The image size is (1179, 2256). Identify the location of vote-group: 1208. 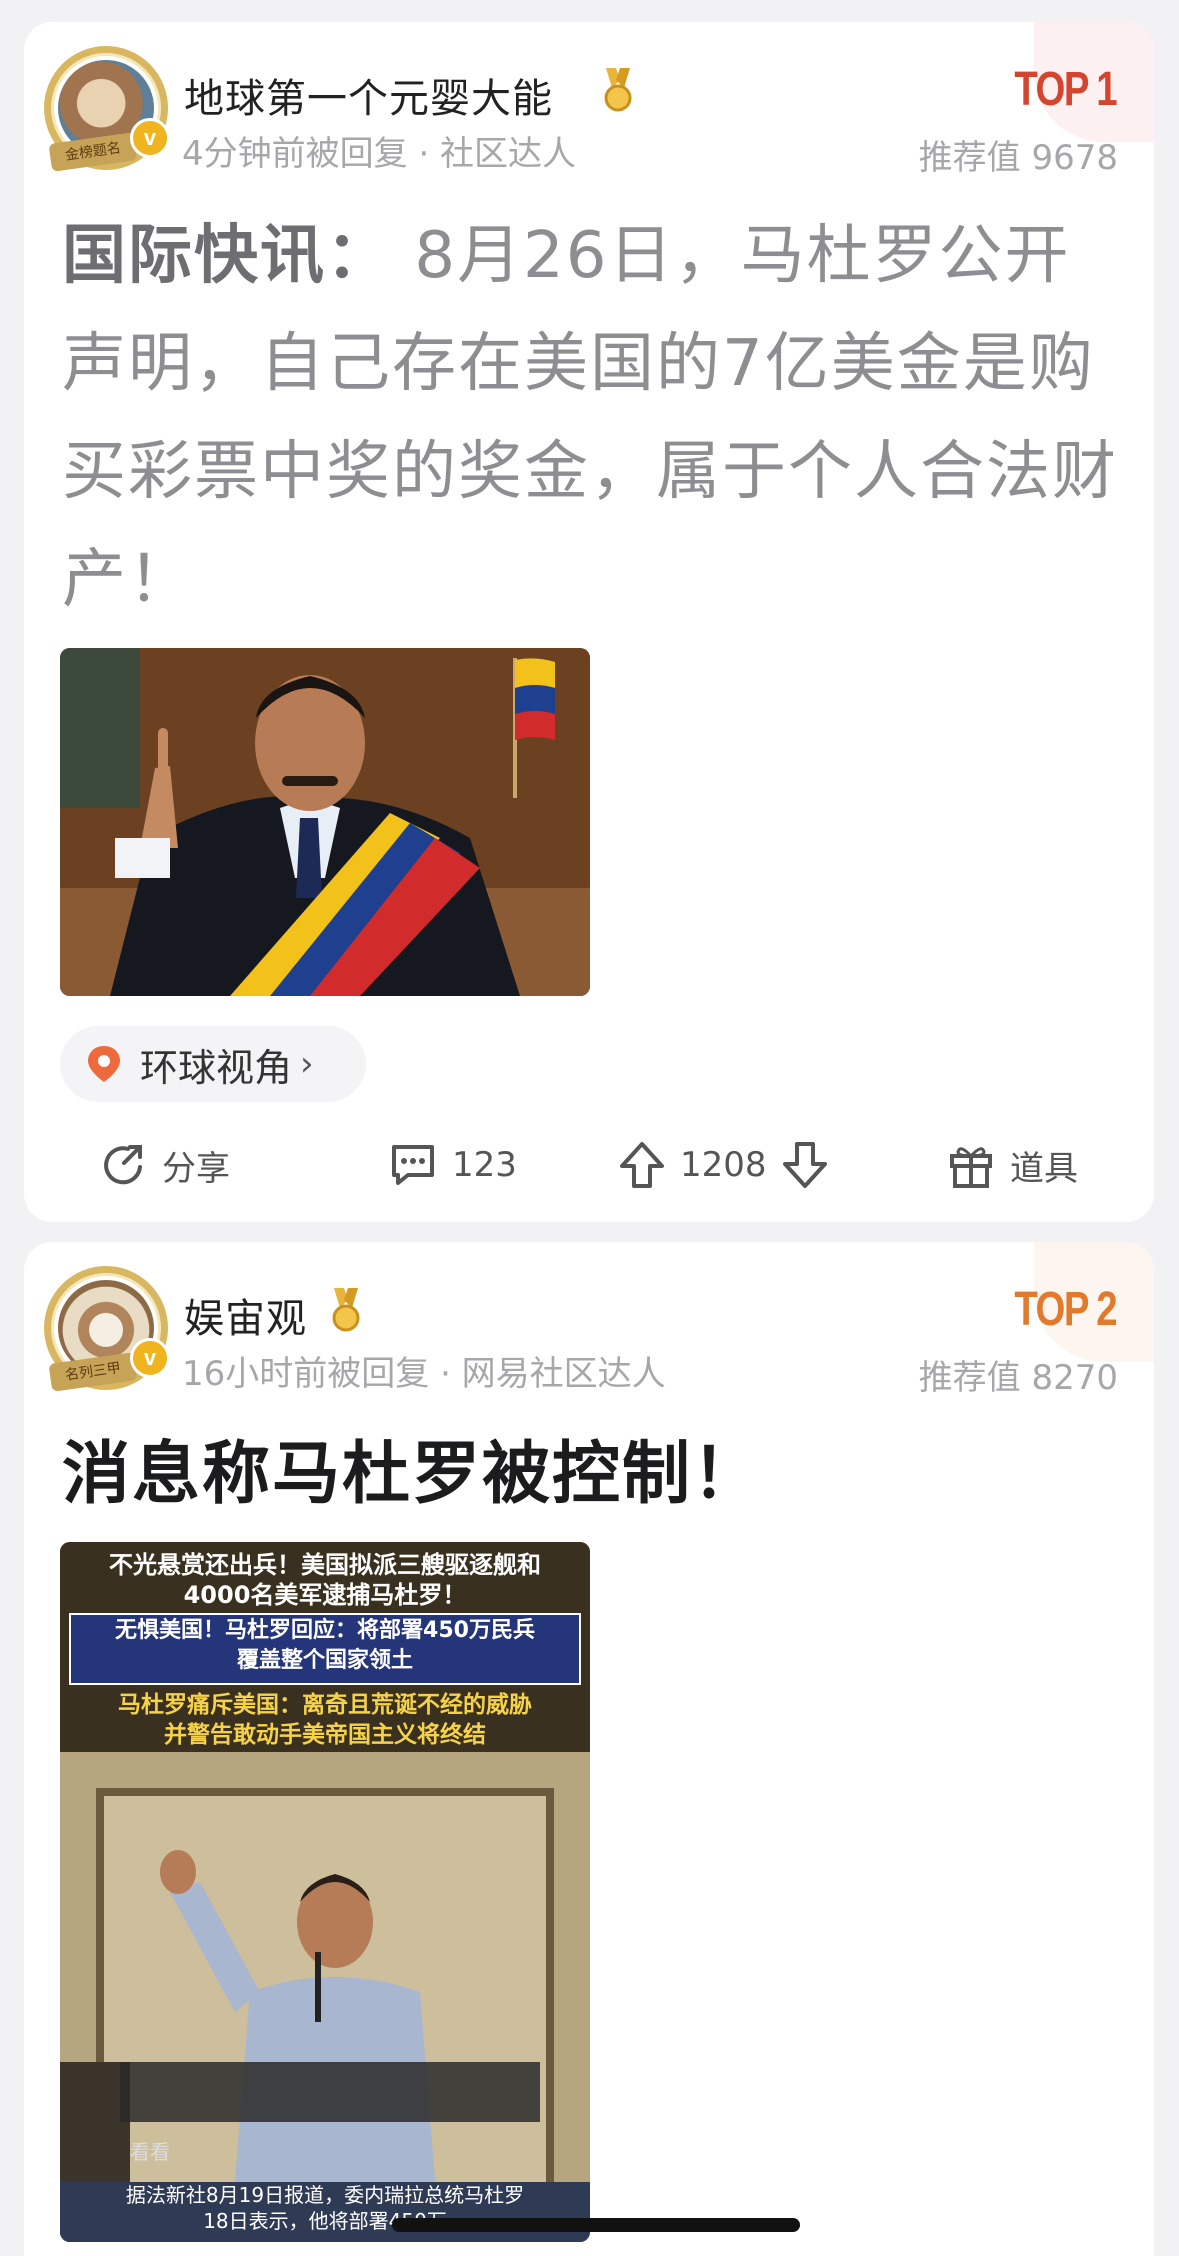
(730, 1165).